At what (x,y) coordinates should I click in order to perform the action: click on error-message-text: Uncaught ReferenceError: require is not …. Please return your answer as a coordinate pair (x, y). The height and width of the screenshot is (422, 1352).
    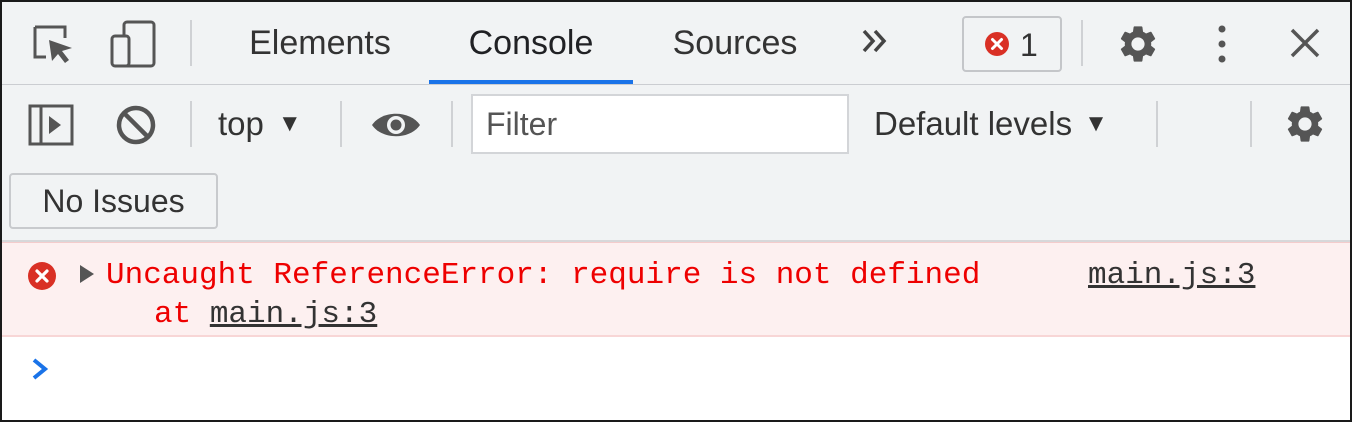
    Looking at the image, I should click on (543, 275).